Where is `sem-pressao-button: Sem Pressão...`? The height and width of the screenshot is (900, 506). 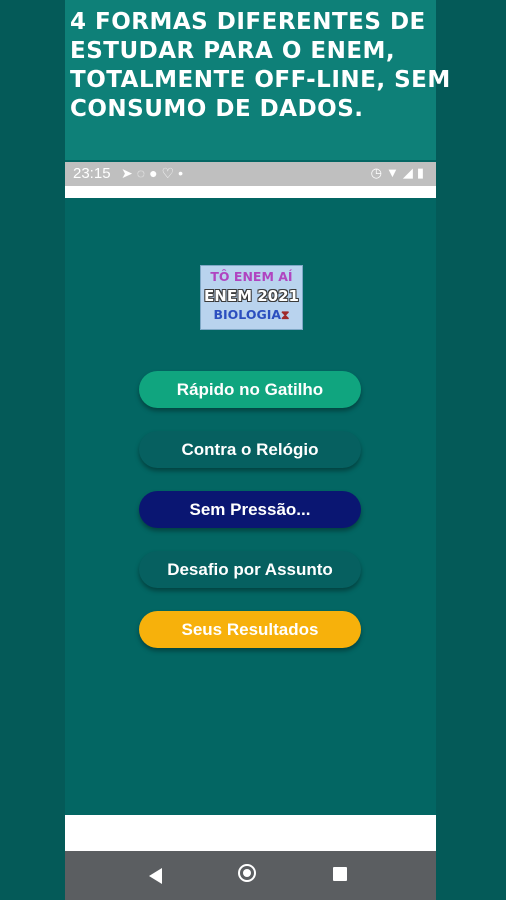 sem-pressao-button: Sem Pressão... is located at coordinates (250, 509).